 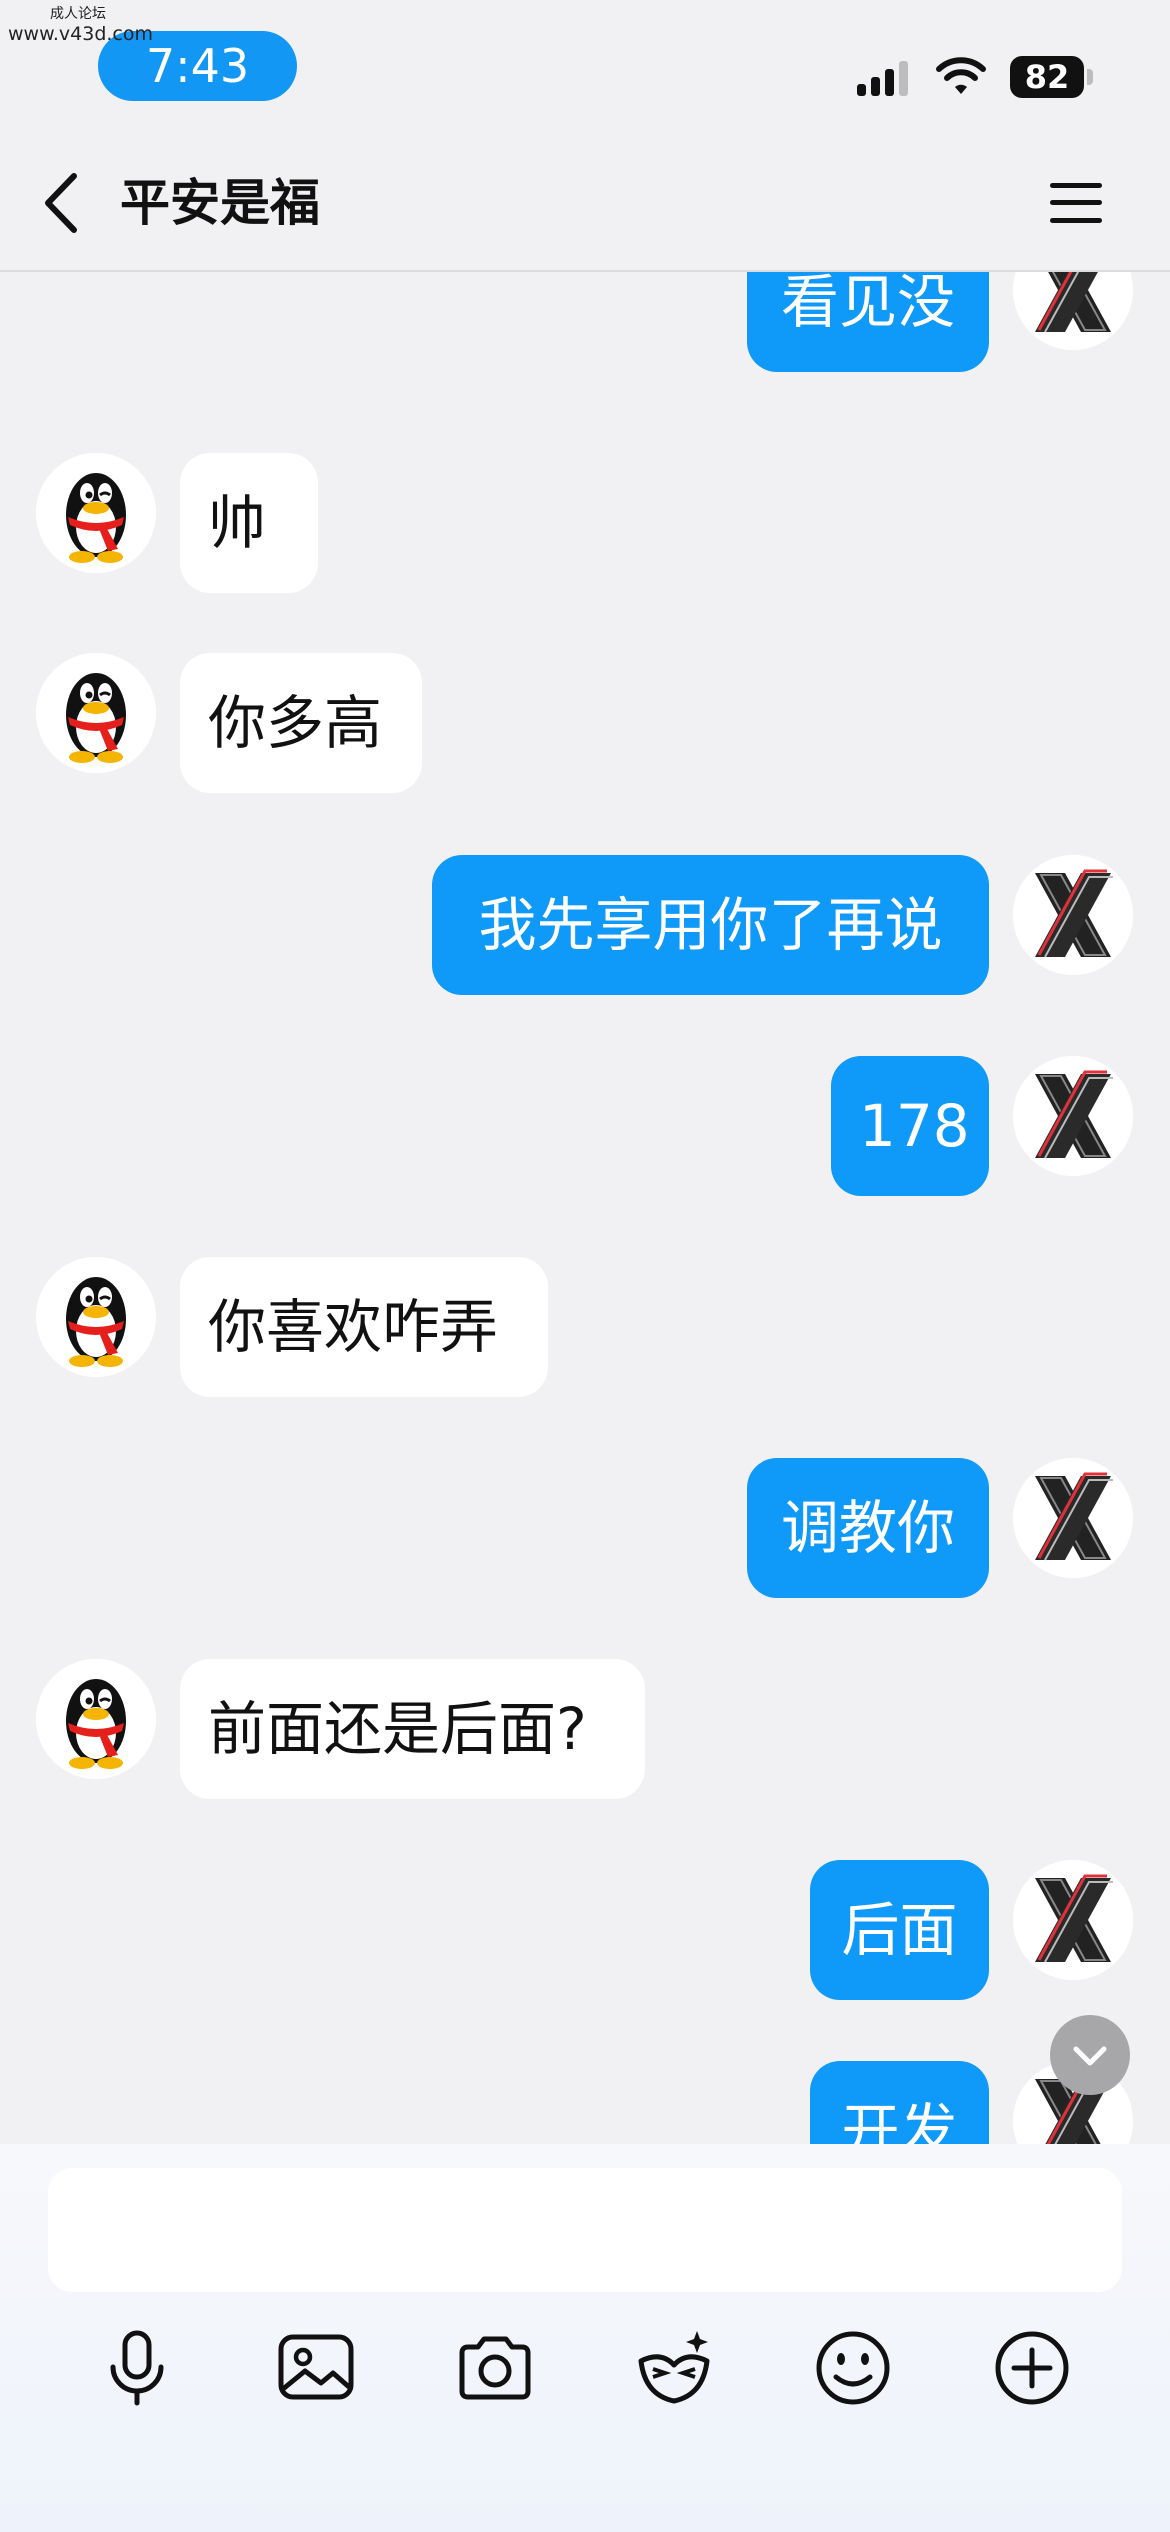 What do you see at coordinates (81, 34) in the screenshot?
I see `watermark-url: www.v43d.com` at bounding box center [81, 34].